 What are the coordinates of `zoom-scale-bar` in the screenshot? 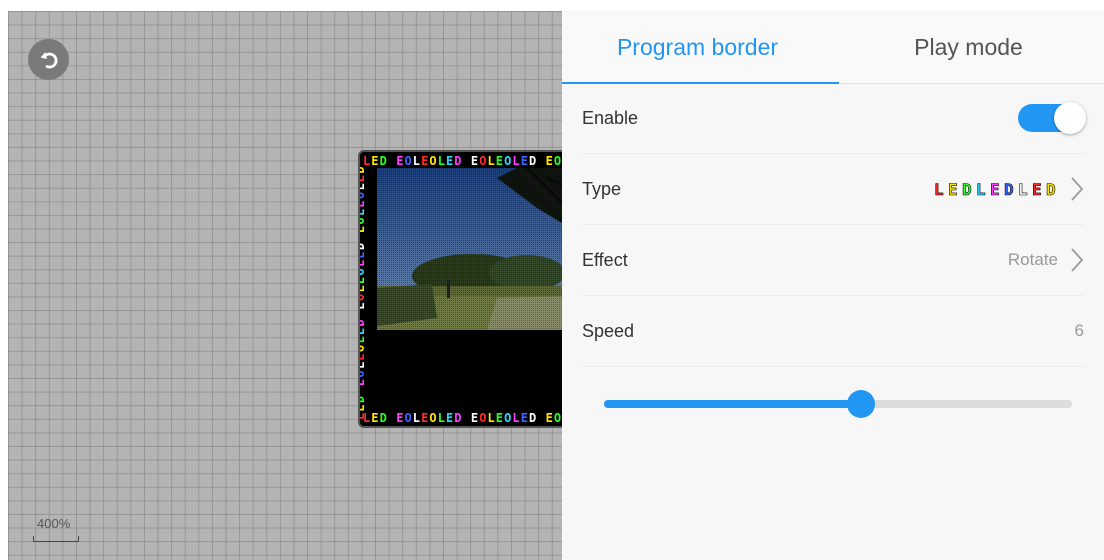 It's located at (56, 539).